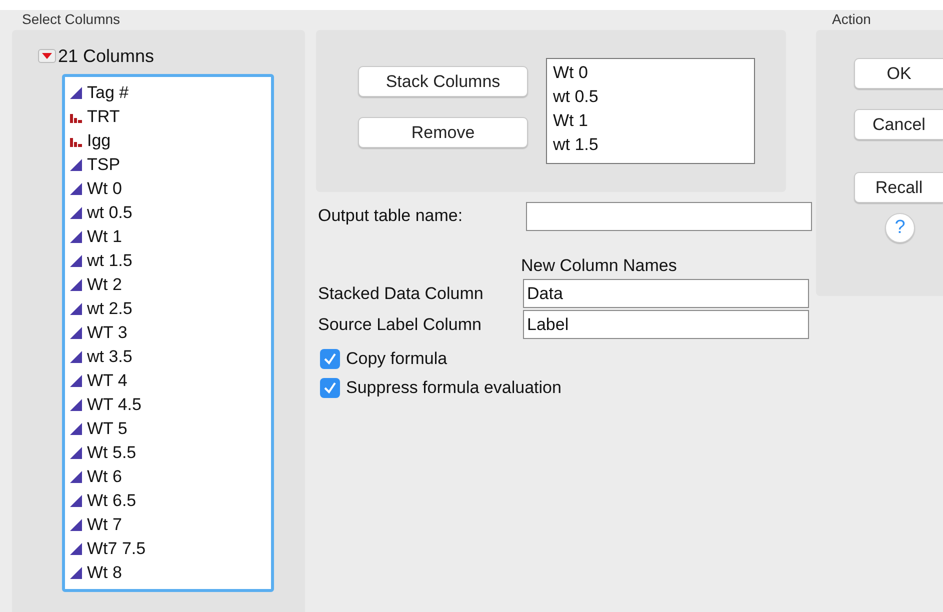 The height and width of the screenshot is (612, 943). I want to click on input-field, so click(669, 216).